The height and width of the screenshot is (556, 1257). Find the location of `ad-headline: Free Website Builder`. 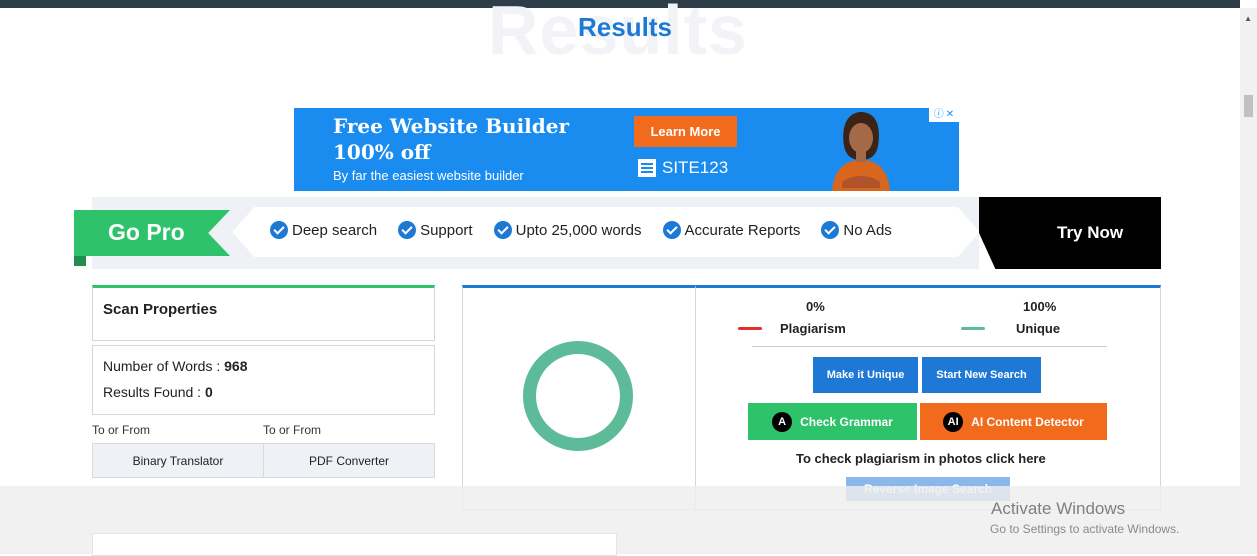

ad-headline: Free Website Builder is located at coordinates (451, 126).